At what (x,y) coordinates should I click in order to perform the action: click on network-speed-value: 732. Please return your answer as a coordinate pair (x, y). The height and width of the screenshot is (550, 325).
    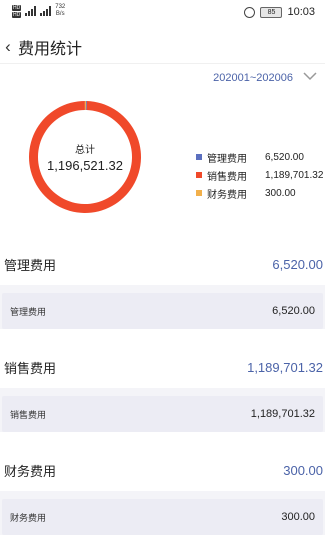
    Looking at the image, I should click on (60, 7).